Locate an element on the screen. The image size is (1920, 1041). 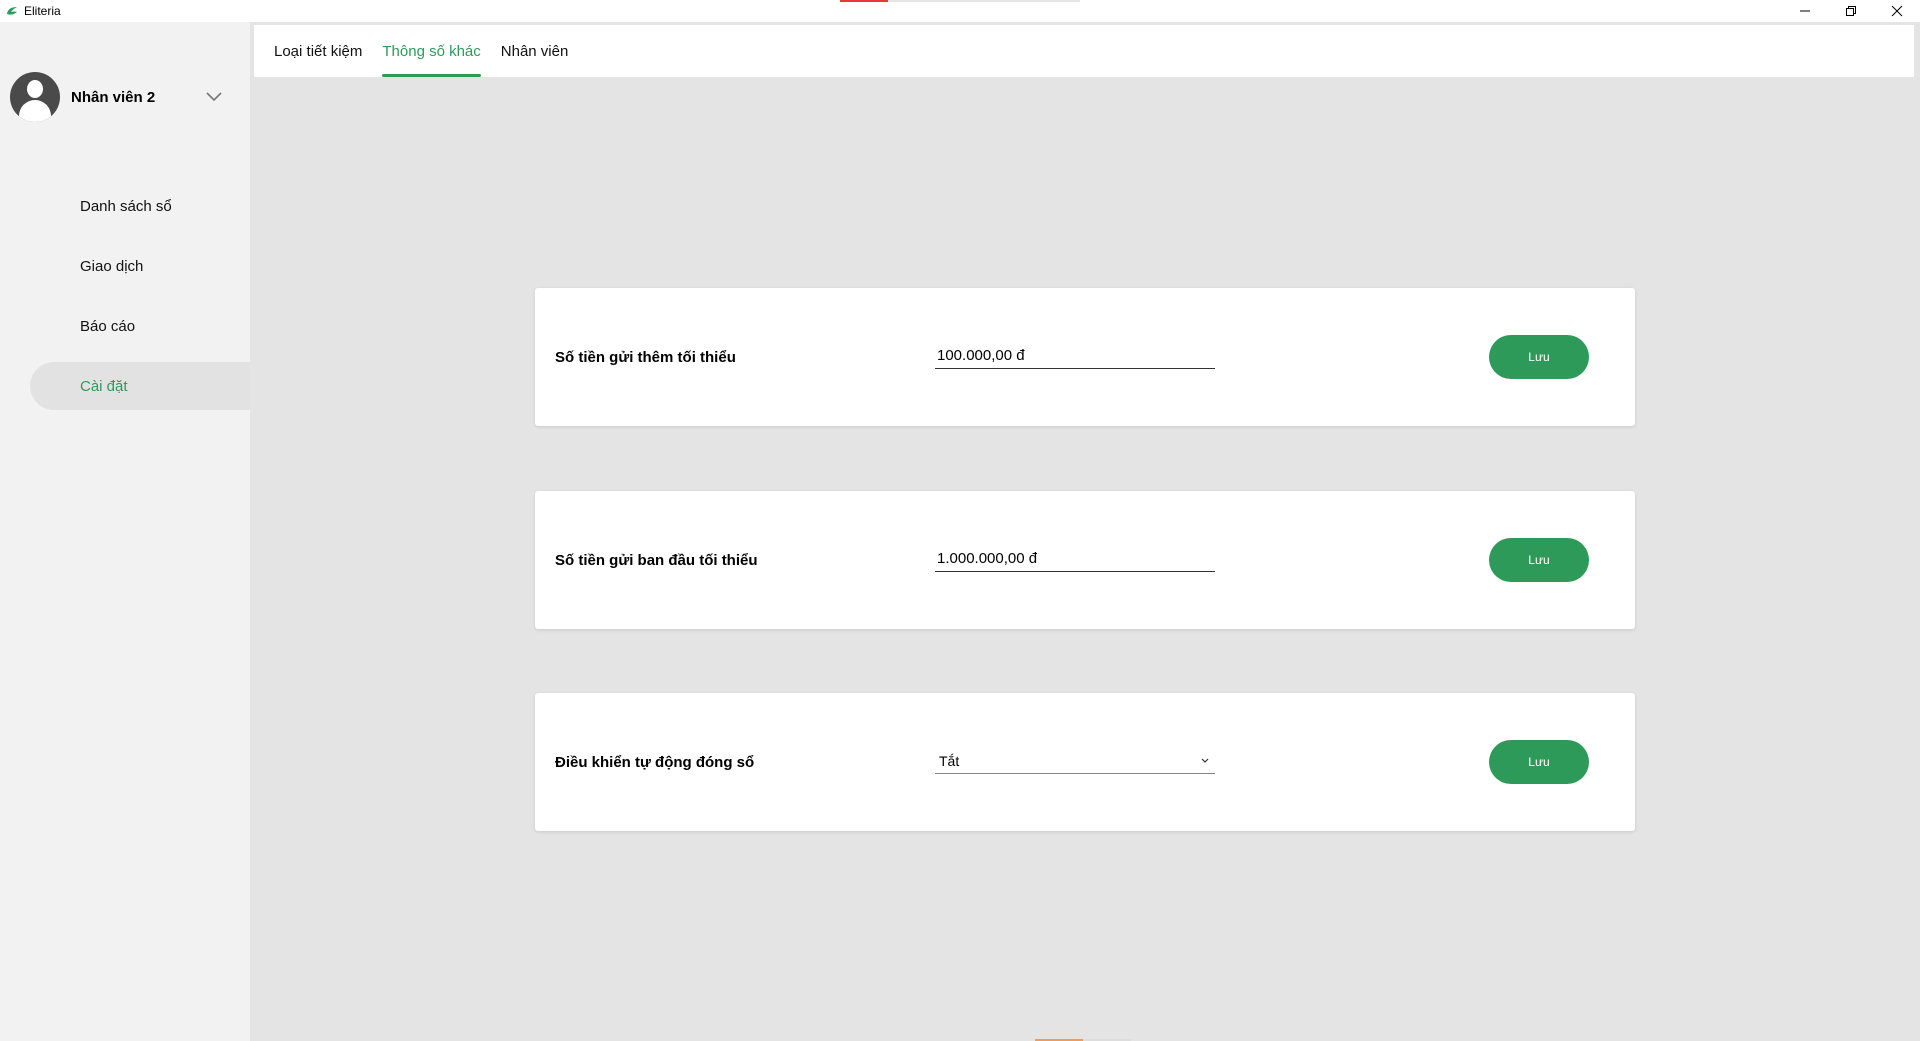
tab-bar: Loại tiết kiệm Thông số khác Nhân viên is located at coordinates (1084, 51).